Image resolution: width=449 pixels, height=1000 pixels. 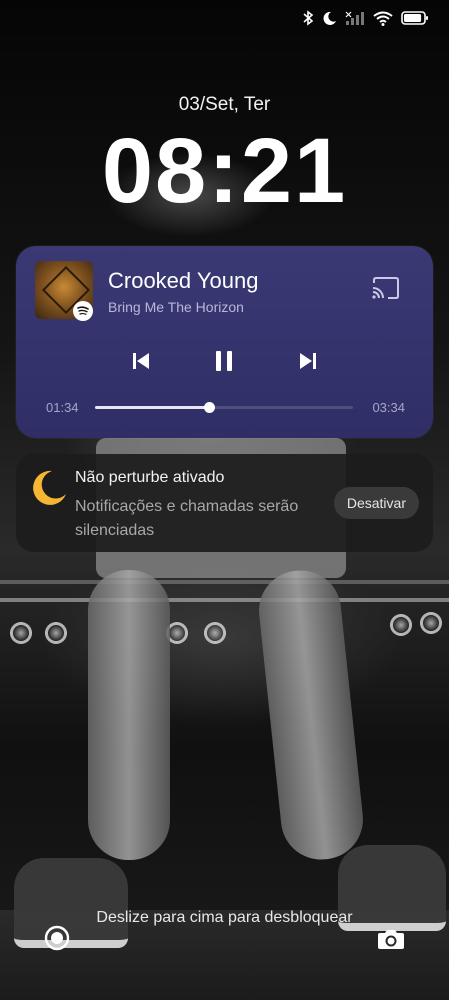 What do you see at coordinates (183, 280) in the screenshot?
I see `track-title: Crooked Young` at bounding box center [183, 280].